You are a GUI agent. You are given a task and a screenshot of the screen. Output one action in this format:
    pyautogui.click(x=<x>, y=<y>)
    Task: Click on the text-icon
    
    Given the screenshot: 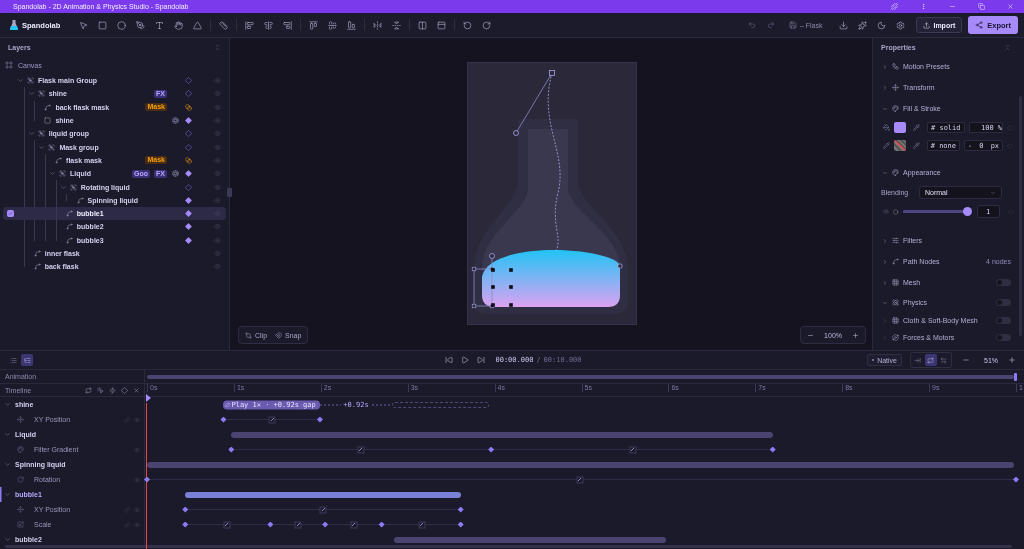 What is the action you would take?
    pyautogui.click(x=160, y=25)
    